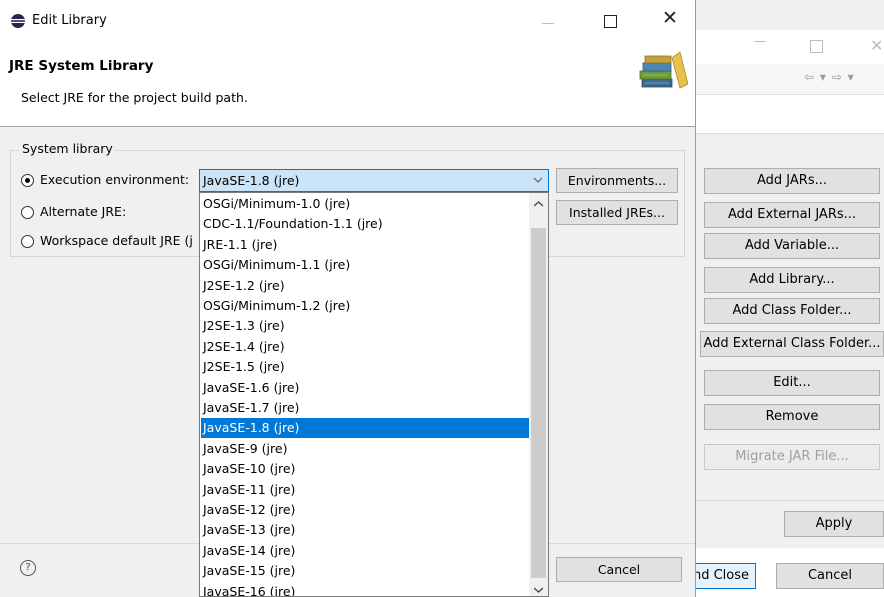 This screenshot has width=884, height=597. What do you see at coordinates (116, 240) in the screenshot?
I see `workspace-default-jre-label: Workspace default JRE (j` at bounding box center [116, 240].